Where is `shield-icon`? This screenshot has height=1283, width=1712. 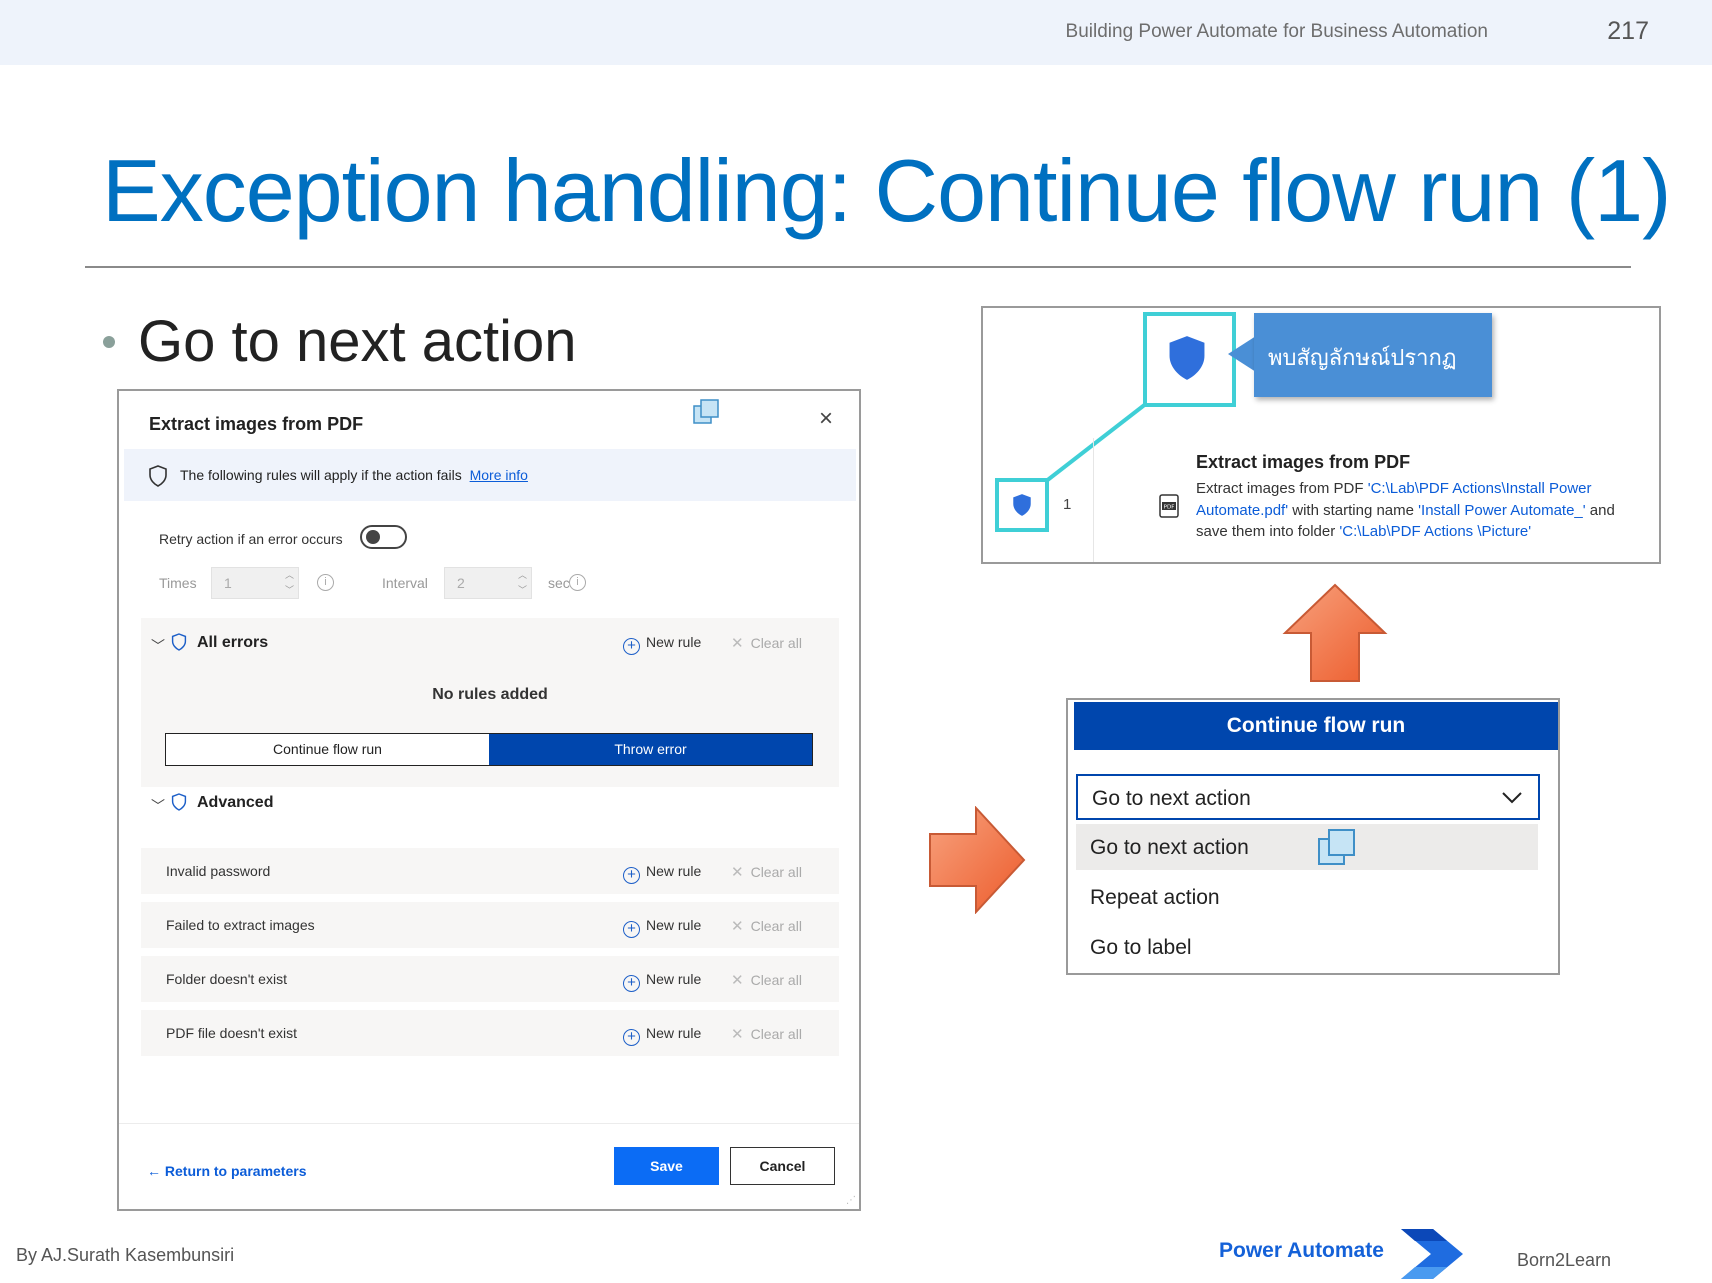 shield-icon is located at coordinates (1022, 507).